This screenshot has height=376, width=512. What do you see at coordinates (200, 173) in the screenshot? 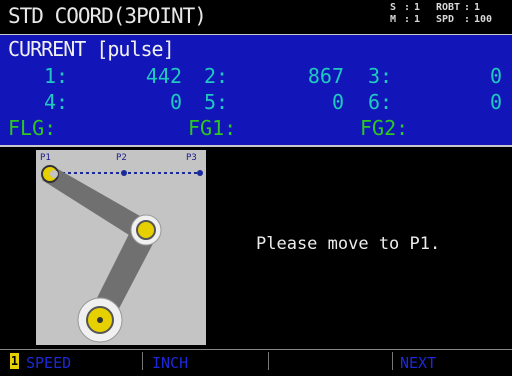
I see `point-p3-marker` at bounding box center [200, 173].